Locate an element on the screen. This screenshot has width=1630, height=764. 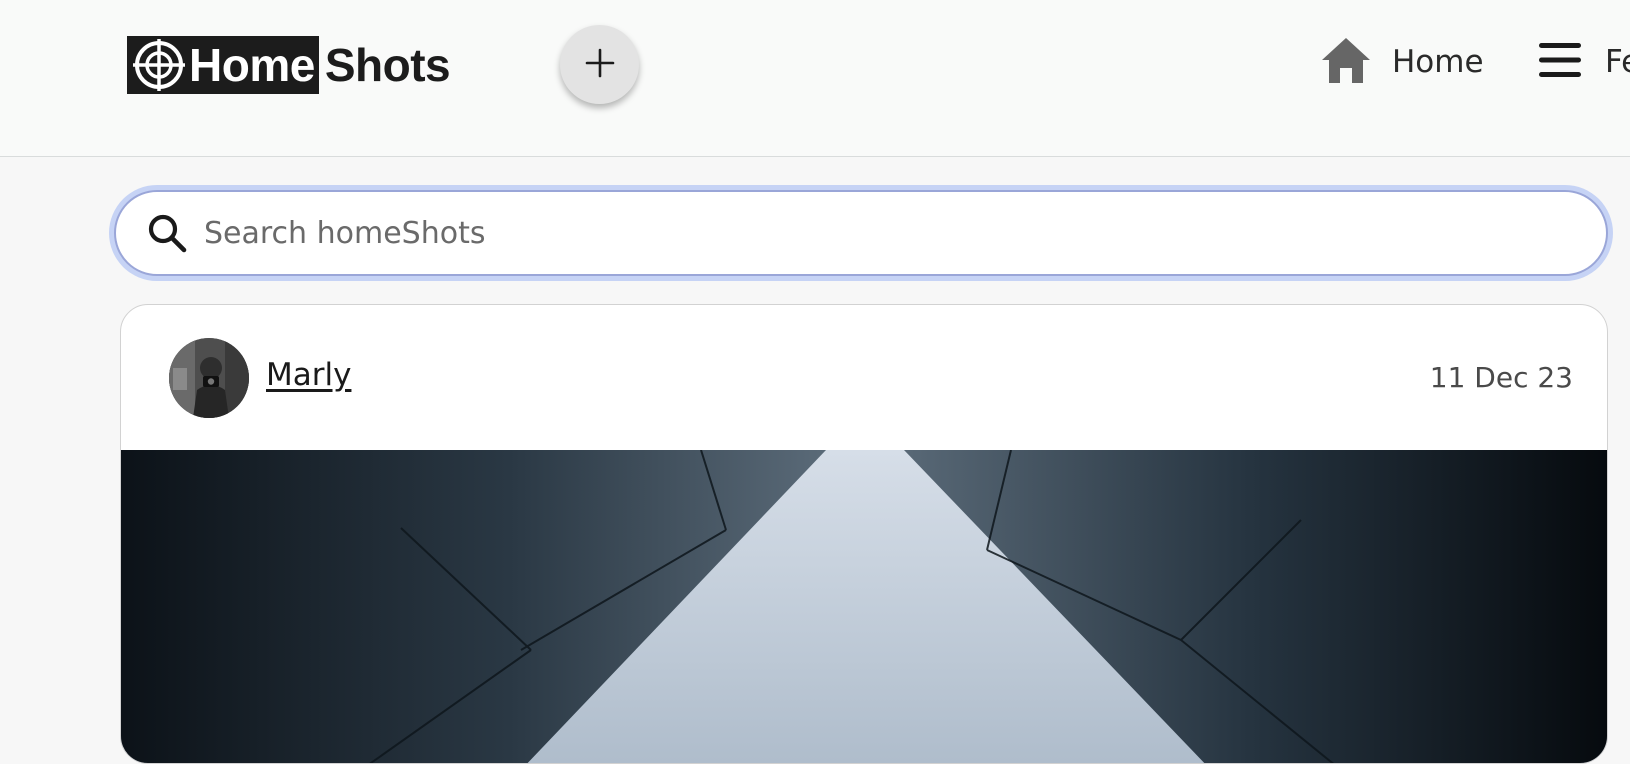
home-icon is located at coordinates (1346, 62).